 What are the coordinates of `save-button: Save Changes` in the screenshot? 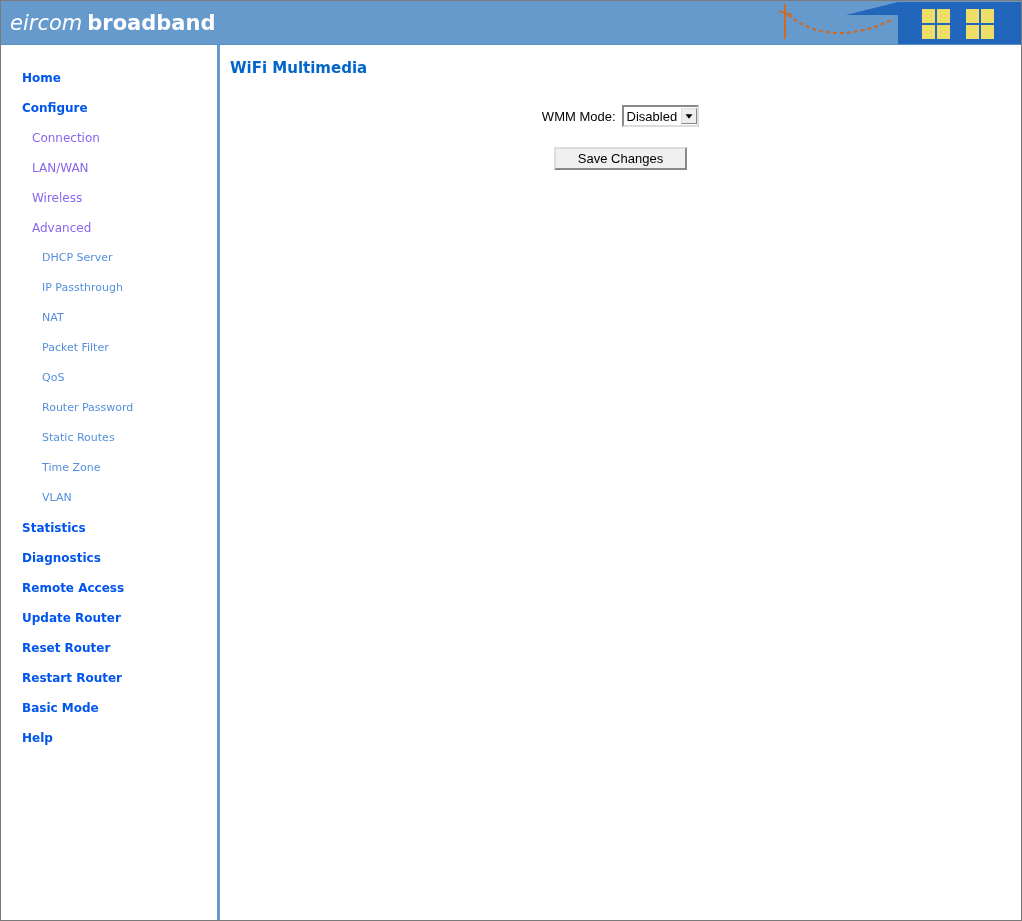 It's located at (620, 158).